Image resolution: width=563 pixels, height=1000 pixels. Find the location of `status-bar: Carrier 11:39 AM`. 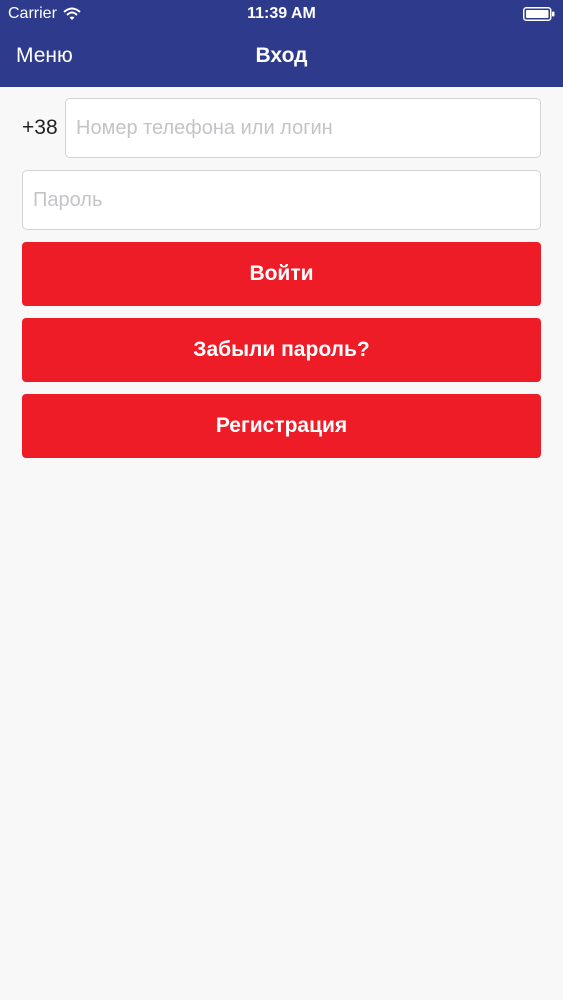

status-bar: Carrier 11:39 AM is located at coordinates (281, 15).